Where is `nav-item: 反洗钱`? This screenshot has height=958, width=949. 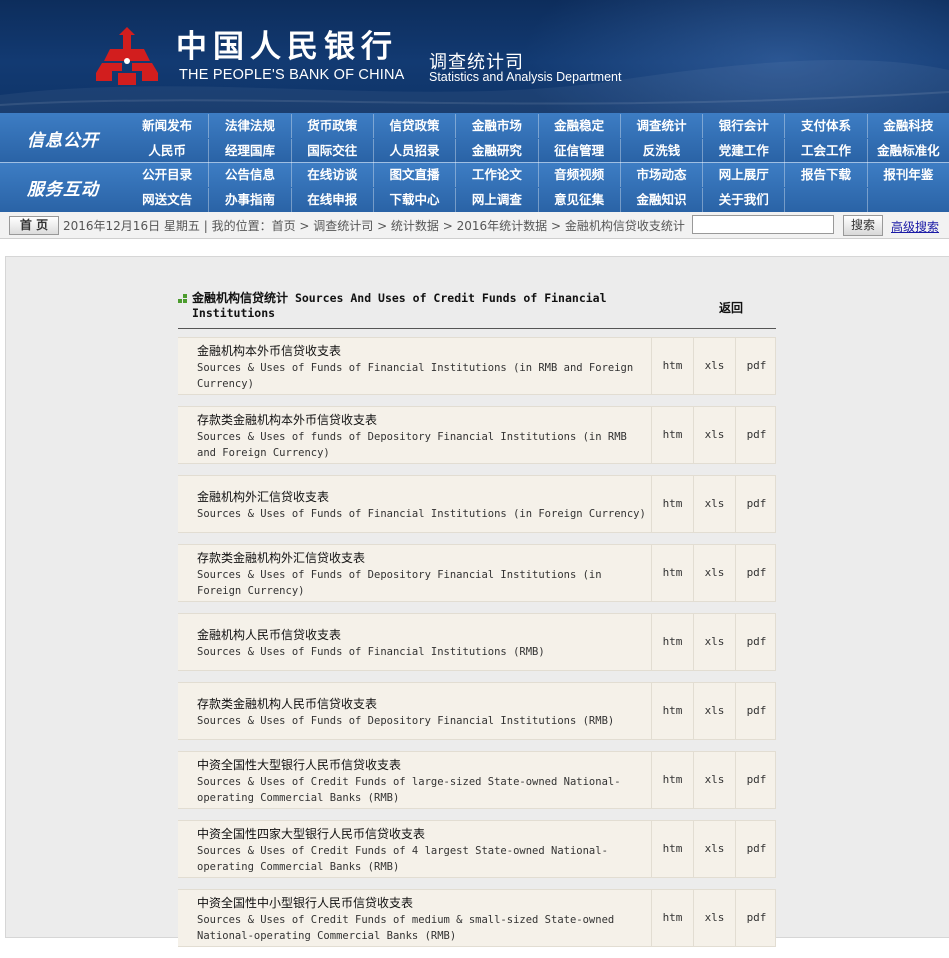
nav-item: 反洗钱 is located at coordinates (660, 151).